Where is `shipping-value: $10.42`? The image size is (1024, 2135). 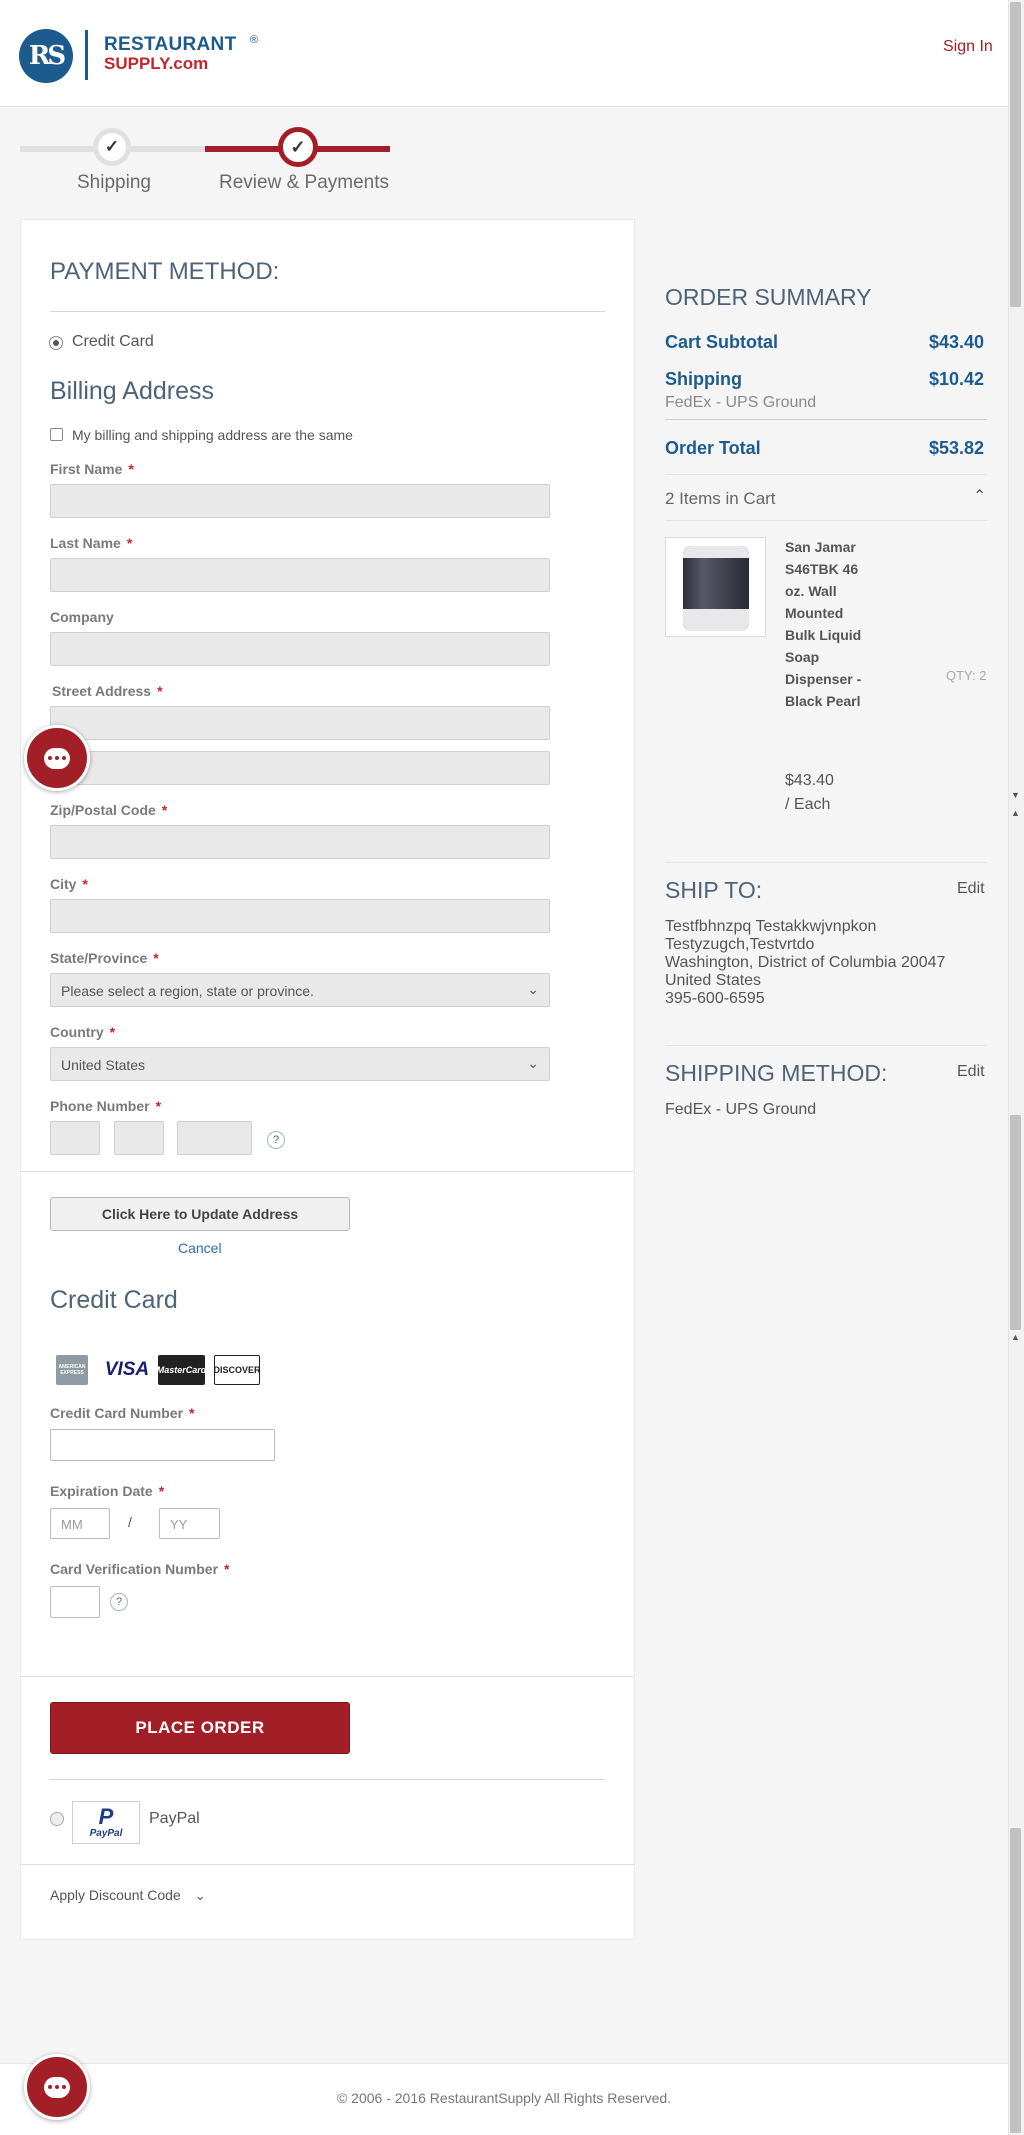 shipping-value: $10.42 is located at coordinates (957, 379).